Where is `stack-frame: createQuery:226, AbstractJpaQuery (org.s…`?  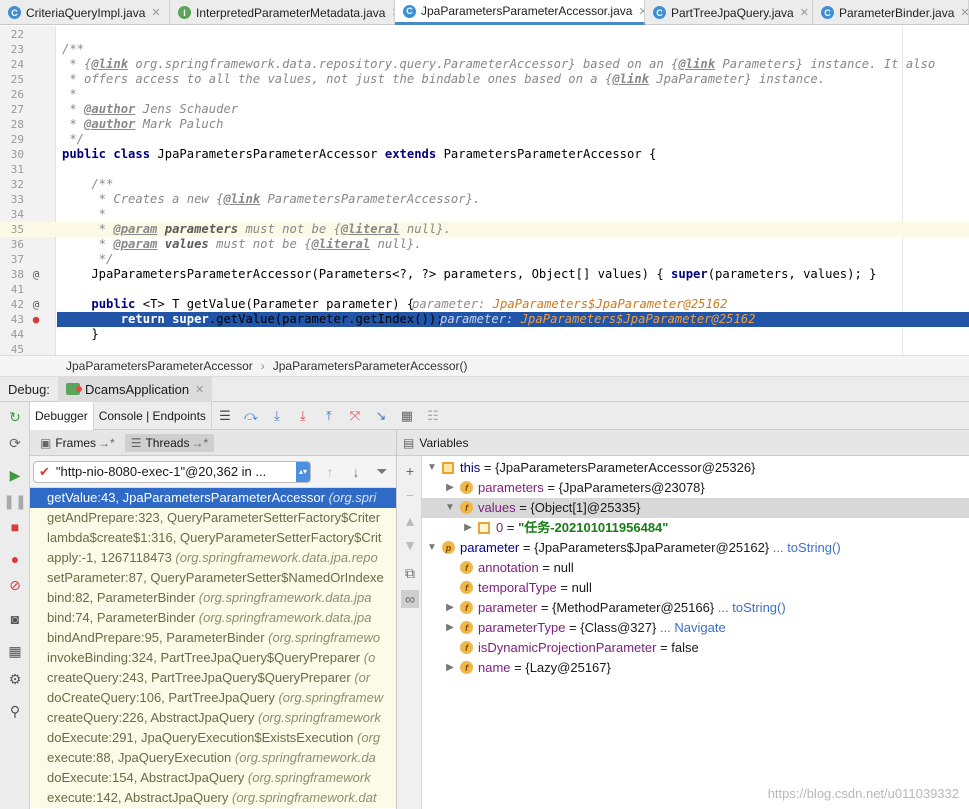 stack-frame: createQuery:226, AbstractJpaQuery (org.s… is located at coordinates (213, 718).